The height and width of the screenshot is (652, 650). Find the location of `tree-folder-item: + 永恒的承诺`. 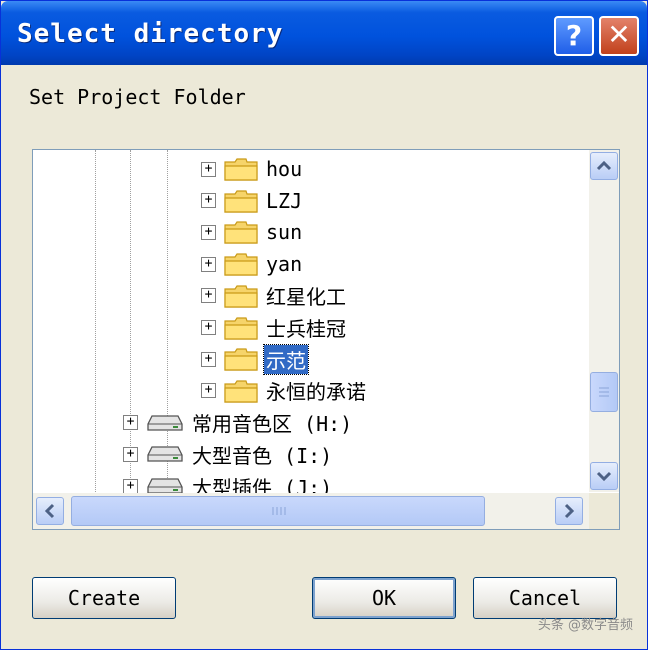

tree-folder-item: + 永恒的承诺 is located at coordinates (284, 391).